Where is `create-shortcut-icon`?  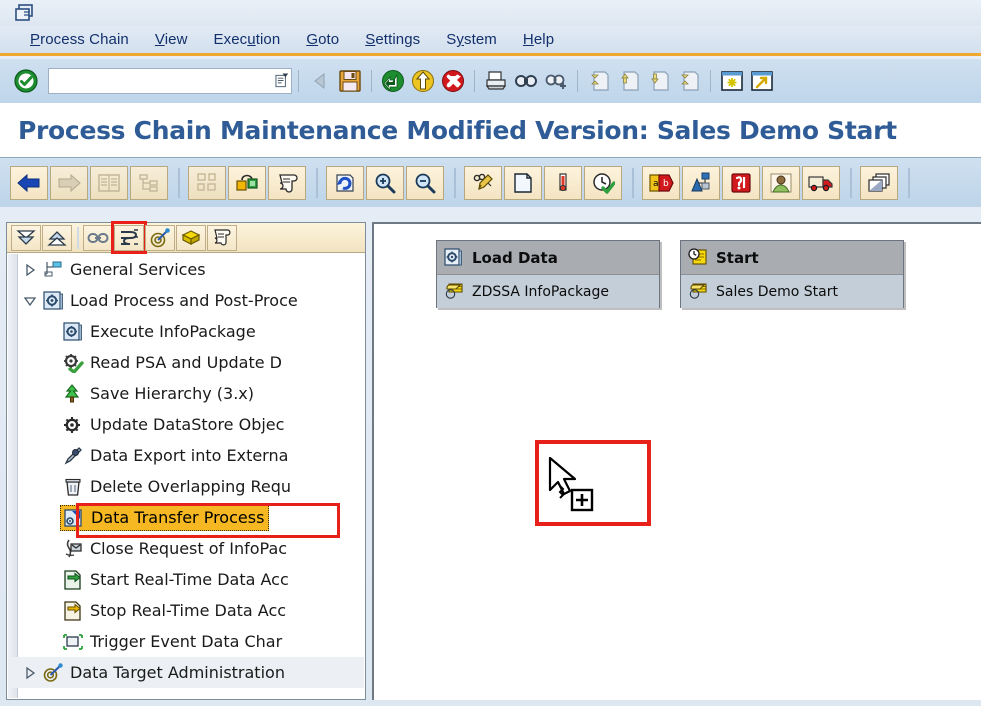
create-shortcut-icon is located at coordinates (762, 81).